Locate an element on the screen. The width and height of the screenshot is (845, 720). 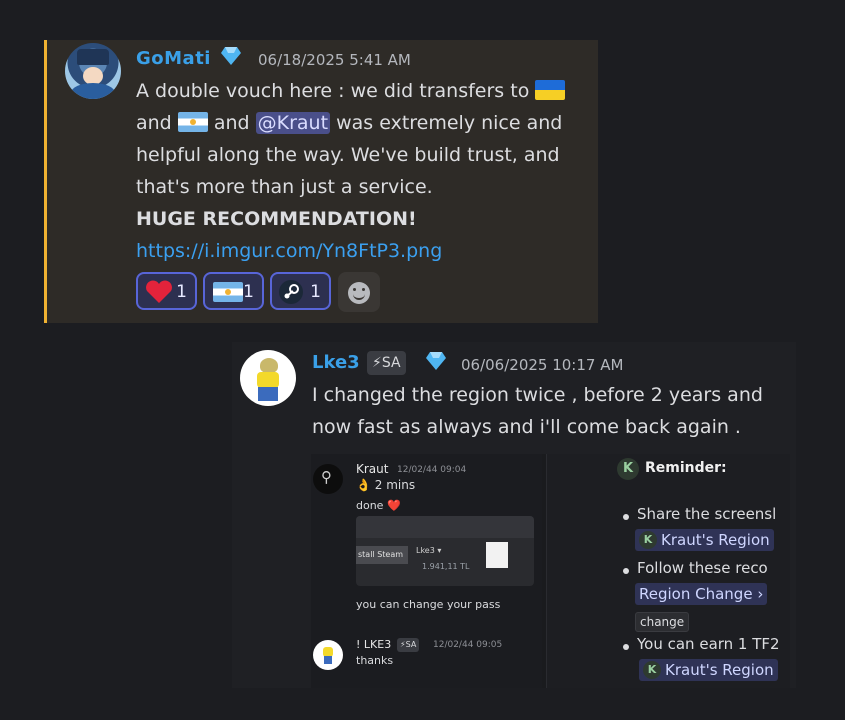
kraut-avatar is located at coordinates (328, 479).